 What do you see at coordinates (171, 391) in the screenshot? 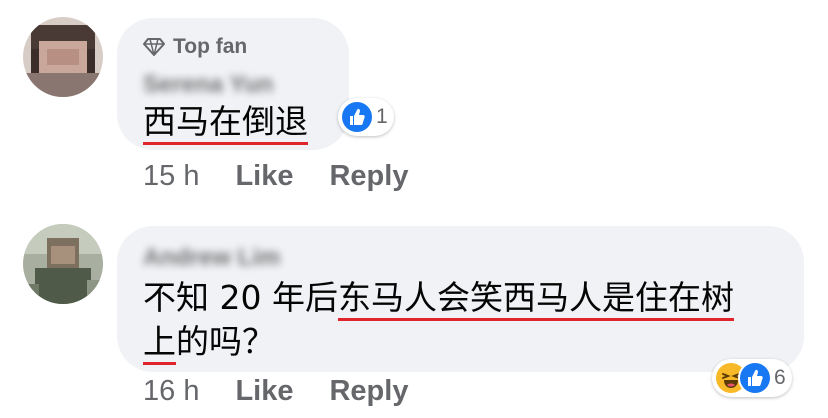
I see `timestamp: 16 h` at bounding box center [171, 391].